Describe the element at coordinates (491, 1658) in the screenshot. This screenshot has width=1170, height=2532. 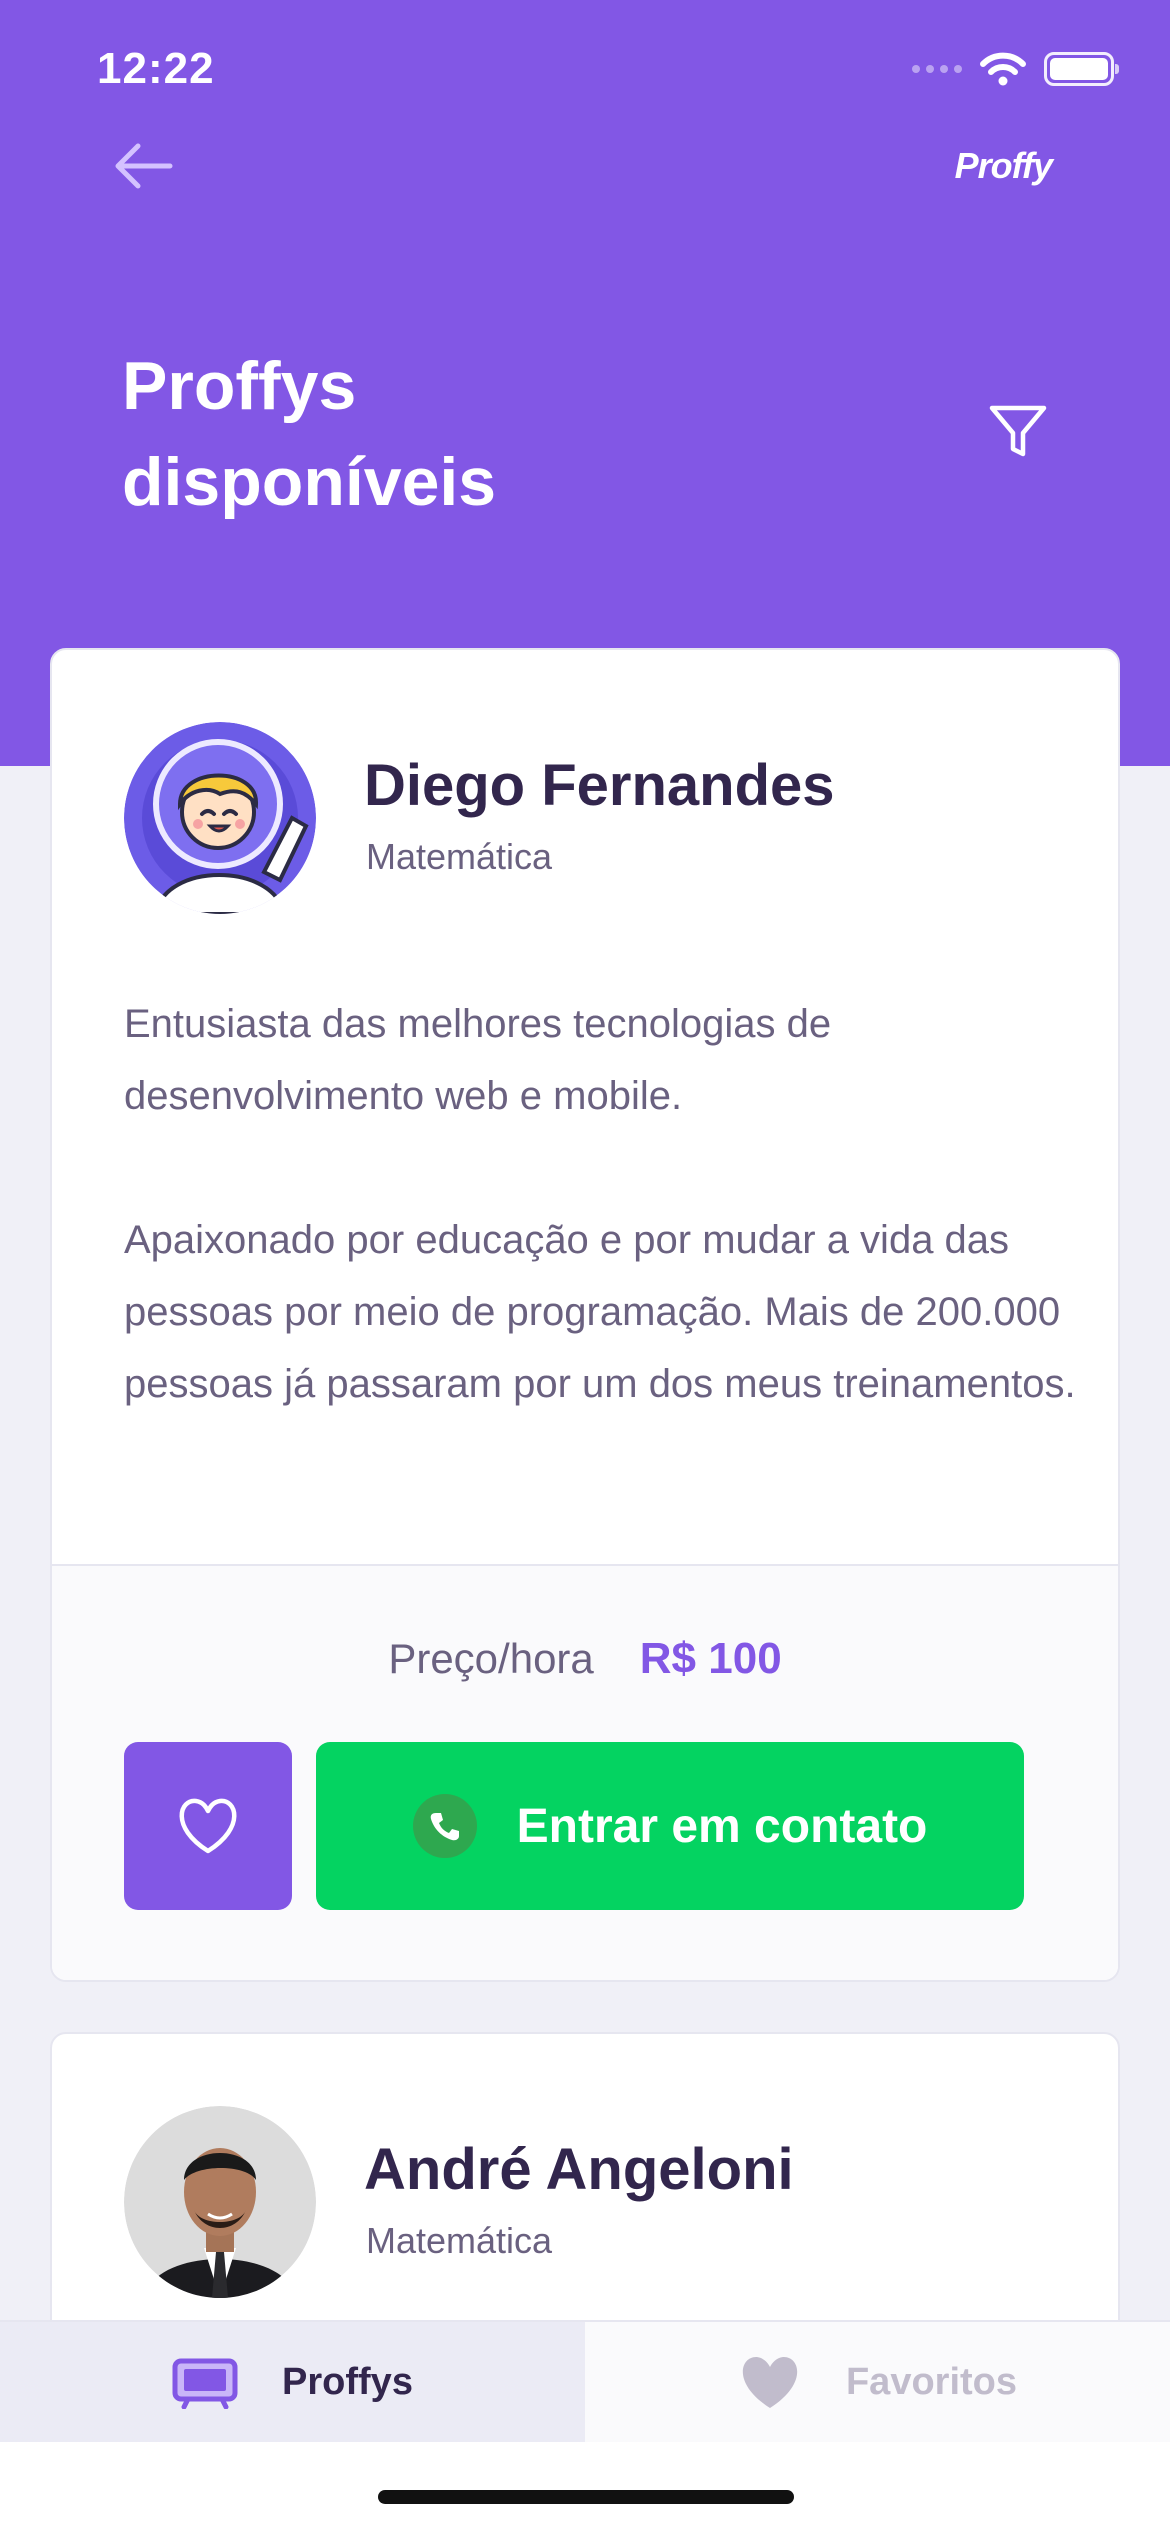
I see `price-label: Preço/hora` at that location.